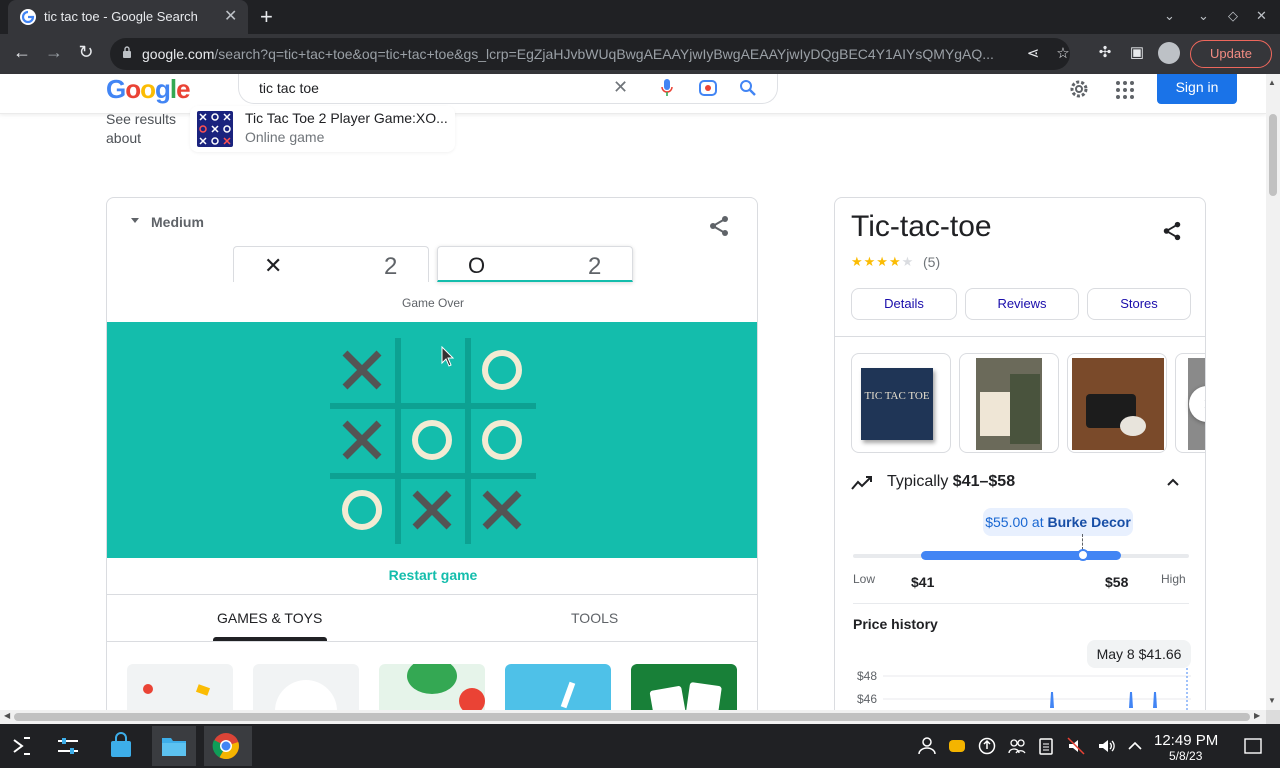 The image size is (1280, 768). Describe the element at coordinates (289, 88) in the screenshot. I see `search-input: tic tac toe` at that location.